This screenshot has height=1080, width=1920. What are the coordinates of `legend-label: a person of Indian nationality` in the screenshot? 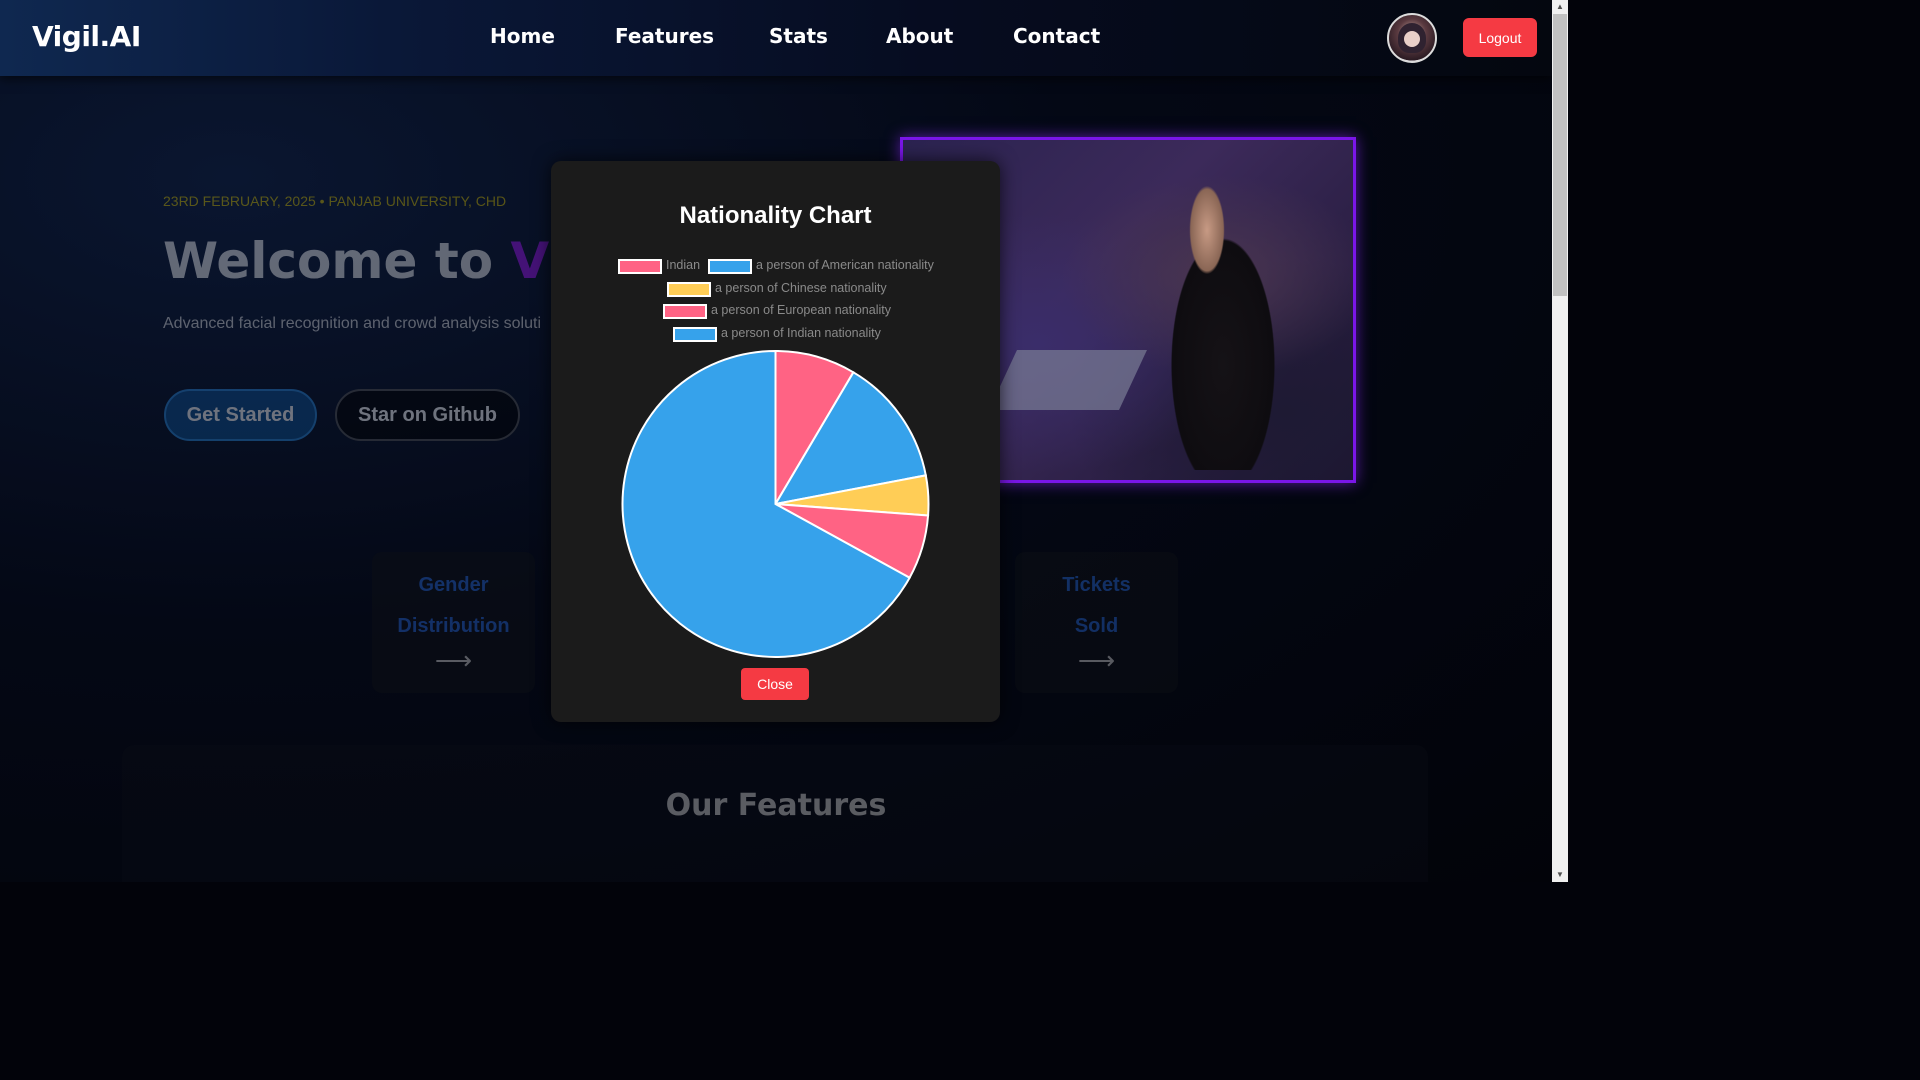 It's located at (801, 333).